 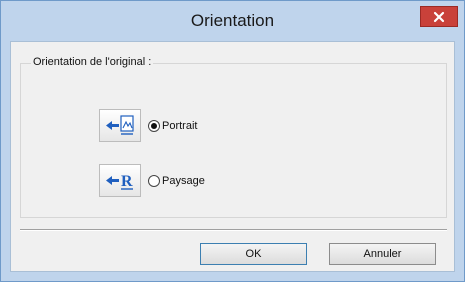 What do you see at coordinates (382, 254) in the screenshot?
I see `cancel-button: Annuler` at bounding box center [382, 254].